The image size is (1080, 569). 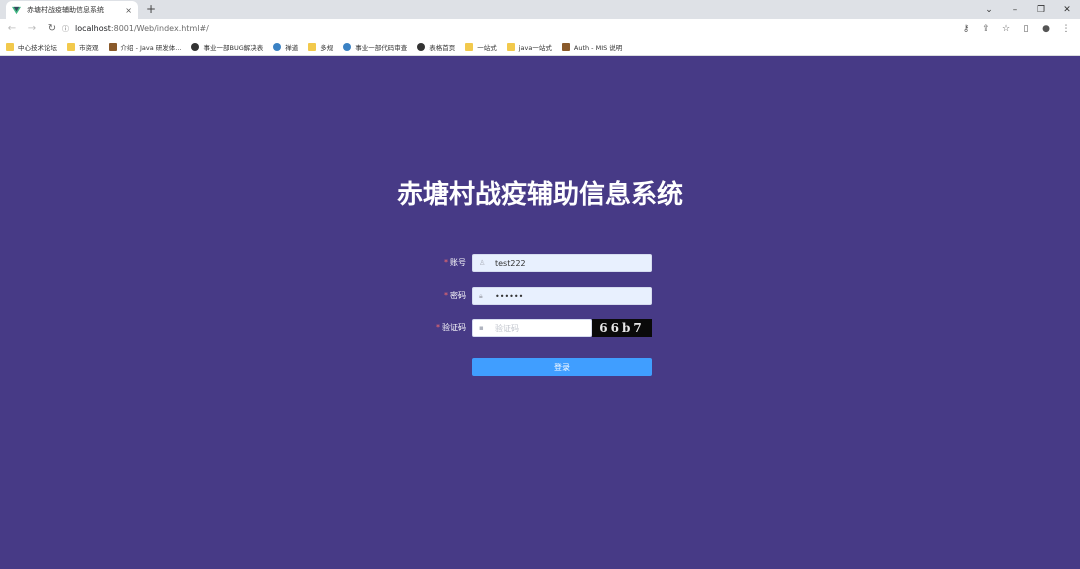 I want to click on restore-icon: ❐, so click(x=1041, y=10).